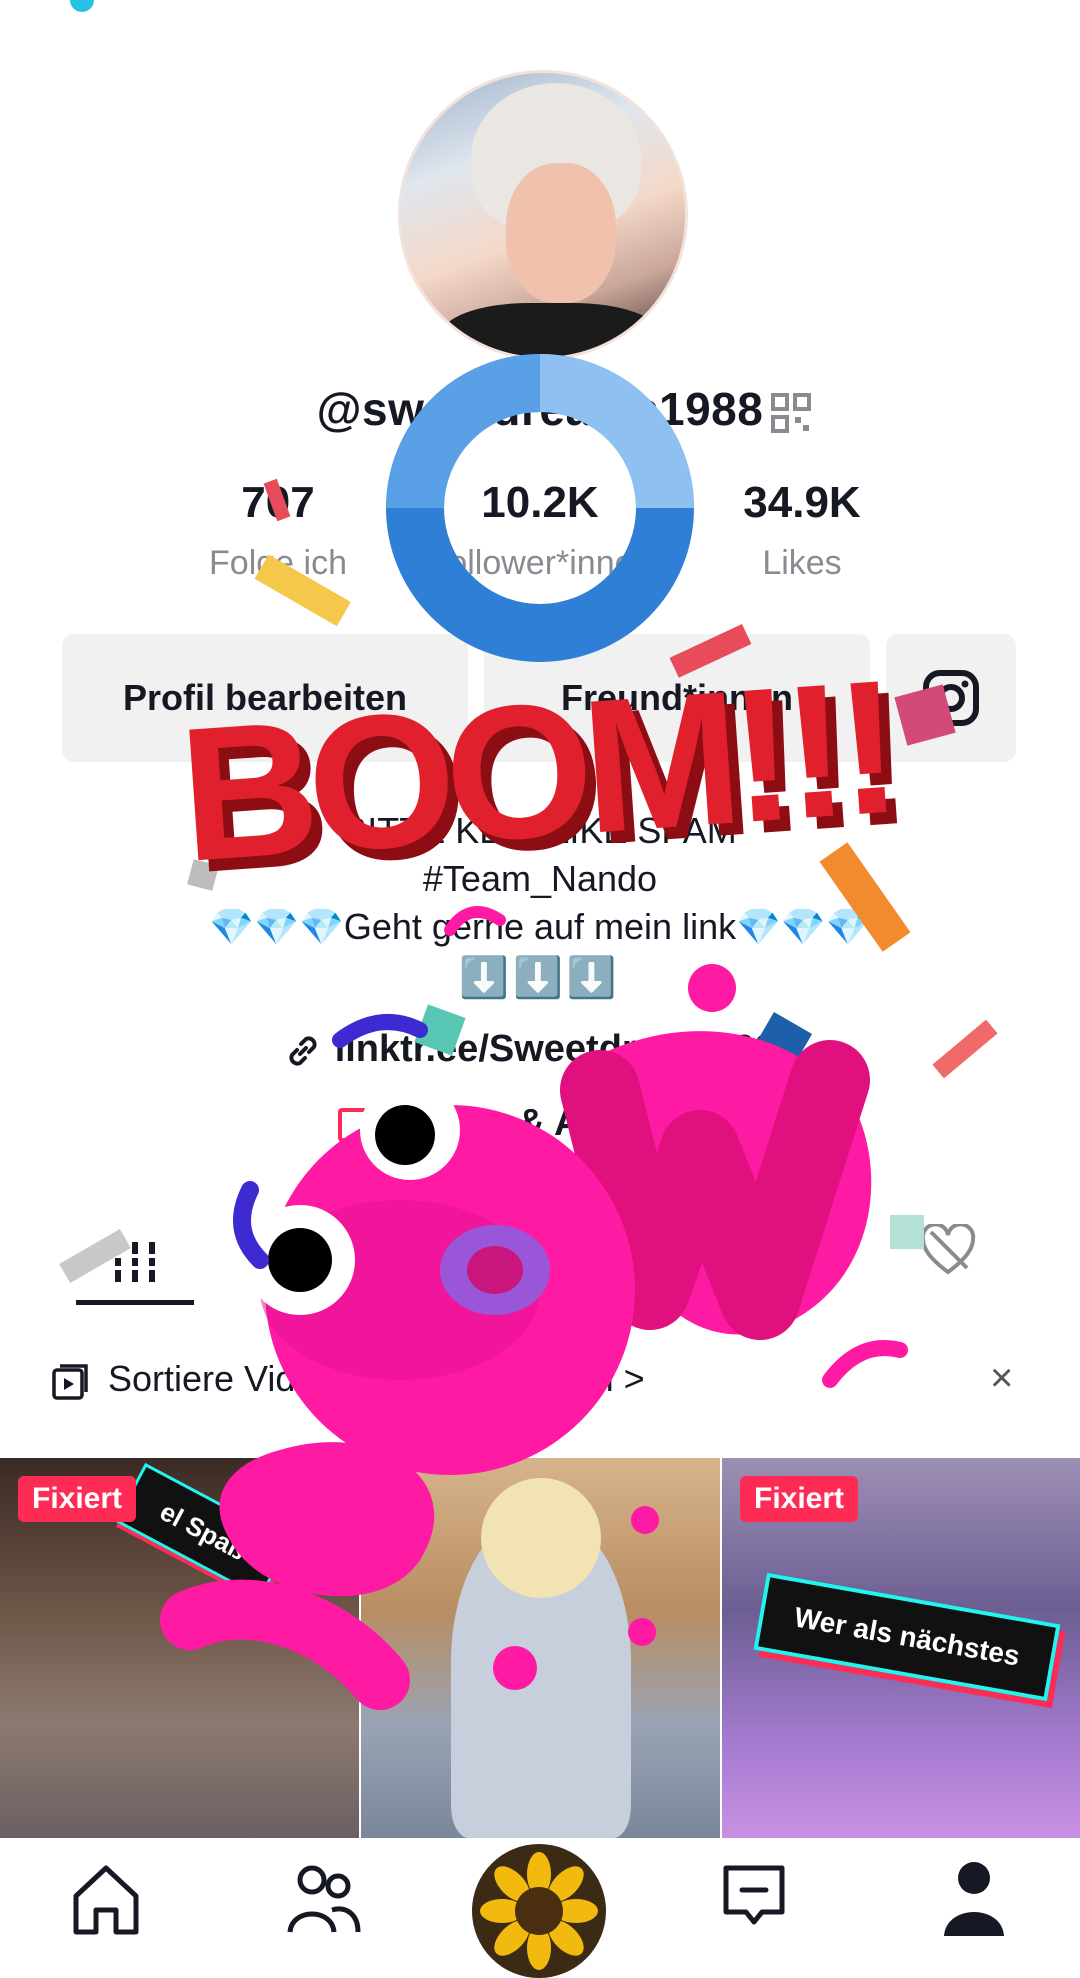 This screenshot has height=1978, width=1080. Describe the element at coordinates (540, 830) in the screenshot. I see `bio-line: BITTE KEIN LIKE SPAM` at that location.